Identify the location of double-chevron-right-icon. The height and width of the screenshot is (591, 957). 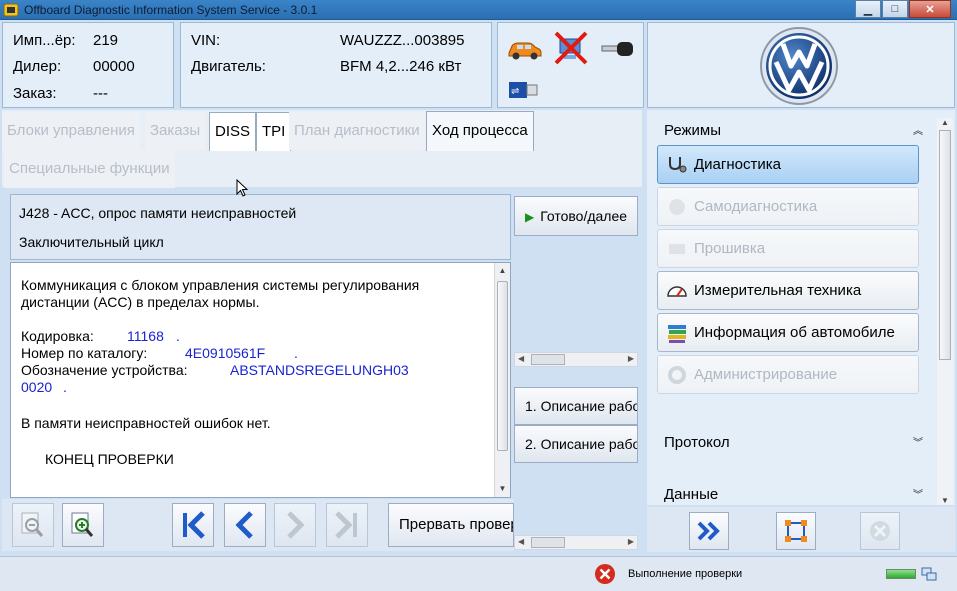
(708, 531).